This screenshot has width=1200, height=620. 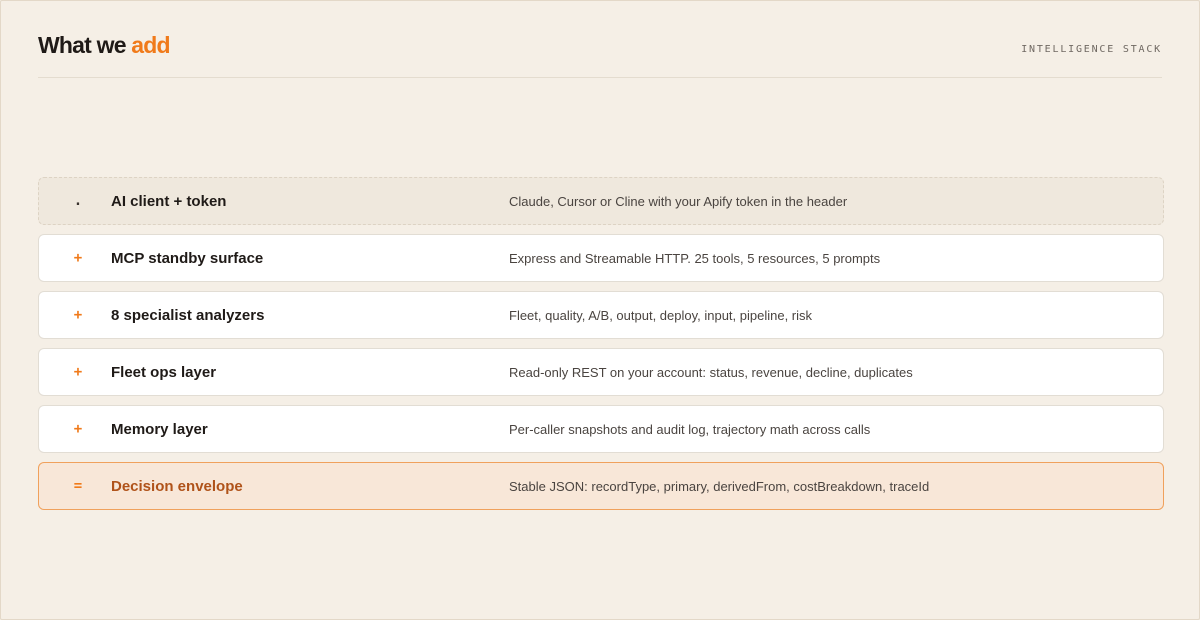 What do you see at coordinates (177, 486) in the screenshot?
I see `row-label: Decision envelope` at bounding box center [177, 486].